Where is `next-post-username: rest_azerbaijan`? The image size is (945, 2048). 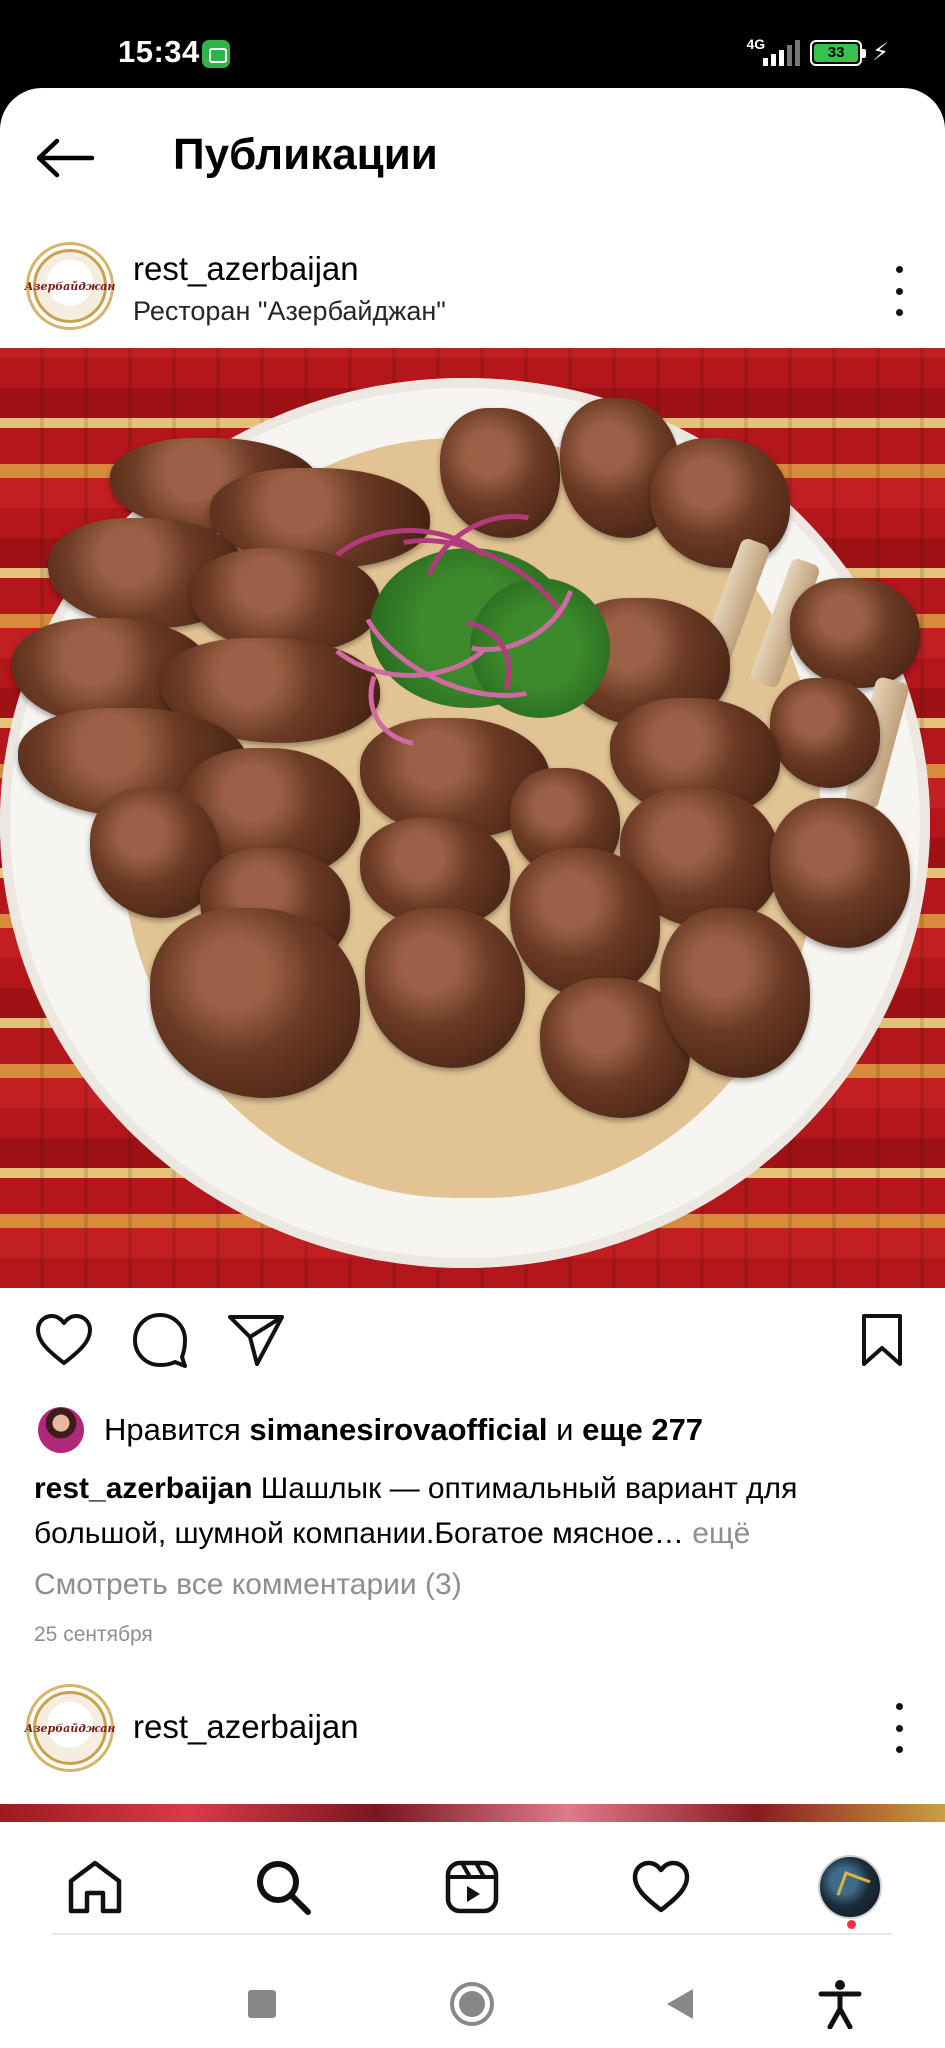
next-post-username: rest_azerbaijan is located at coordinates (246, 1727).